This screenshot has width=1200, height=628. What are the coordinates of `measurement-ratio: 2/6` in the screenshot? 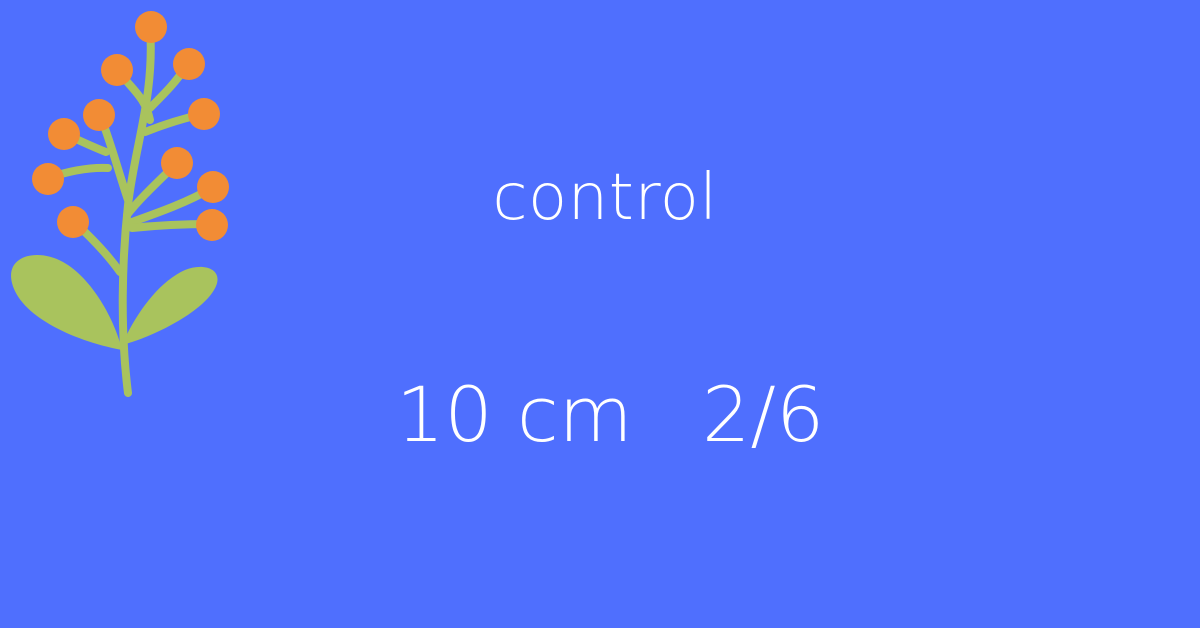 It's located at (763, 414).